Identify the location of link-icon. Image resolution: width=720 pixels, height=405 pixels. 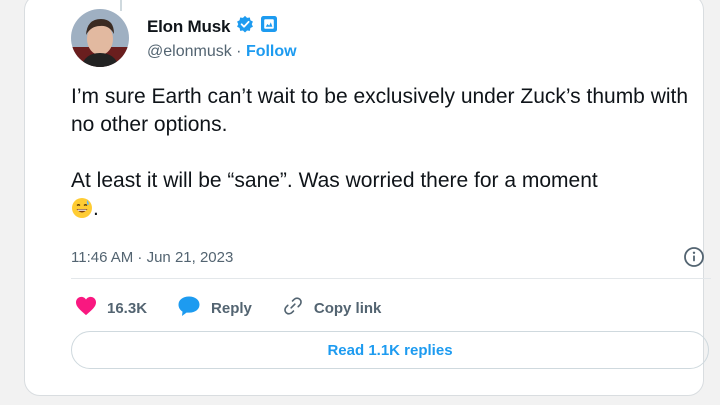
(293, 308).